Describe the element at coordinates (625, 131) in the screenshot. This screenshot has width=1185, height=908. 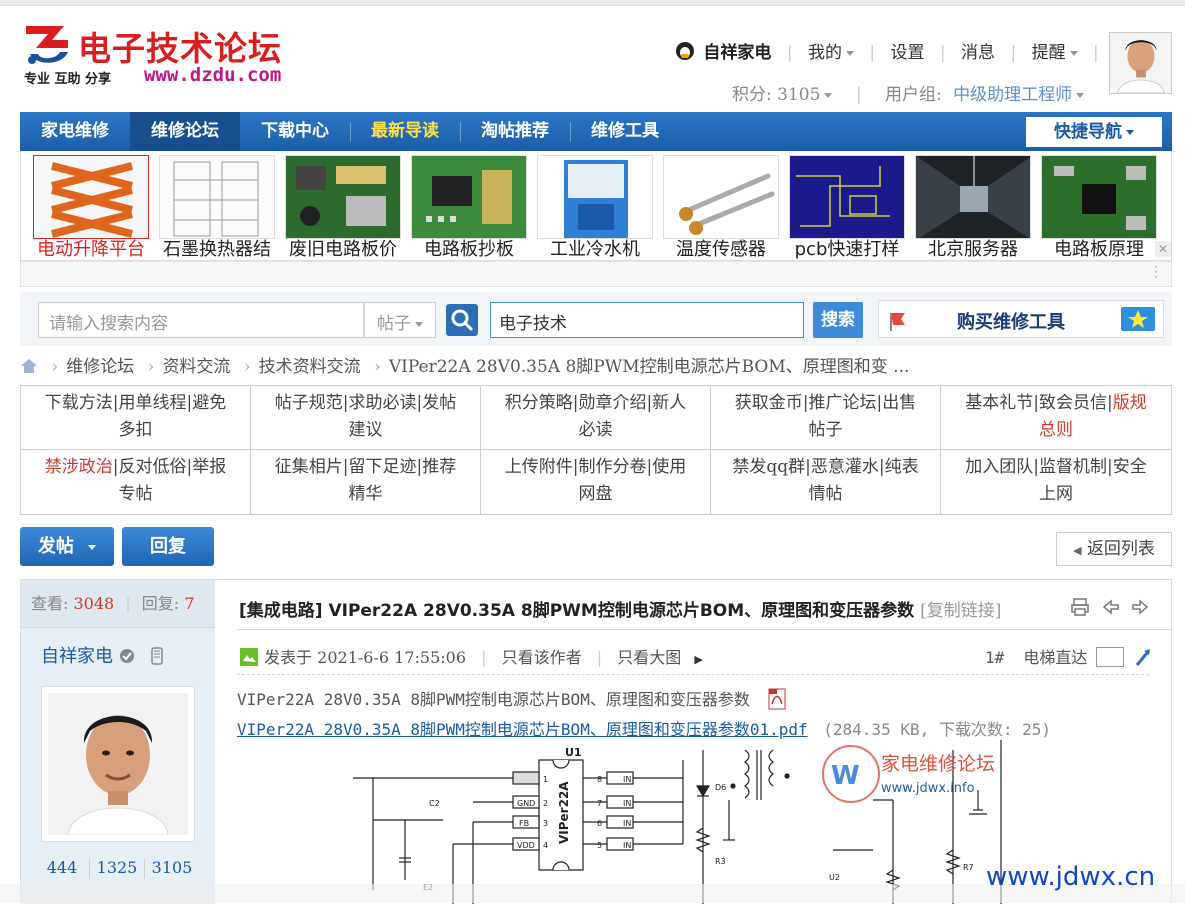
I see `nav-item-tools: 维修工具` at that location.